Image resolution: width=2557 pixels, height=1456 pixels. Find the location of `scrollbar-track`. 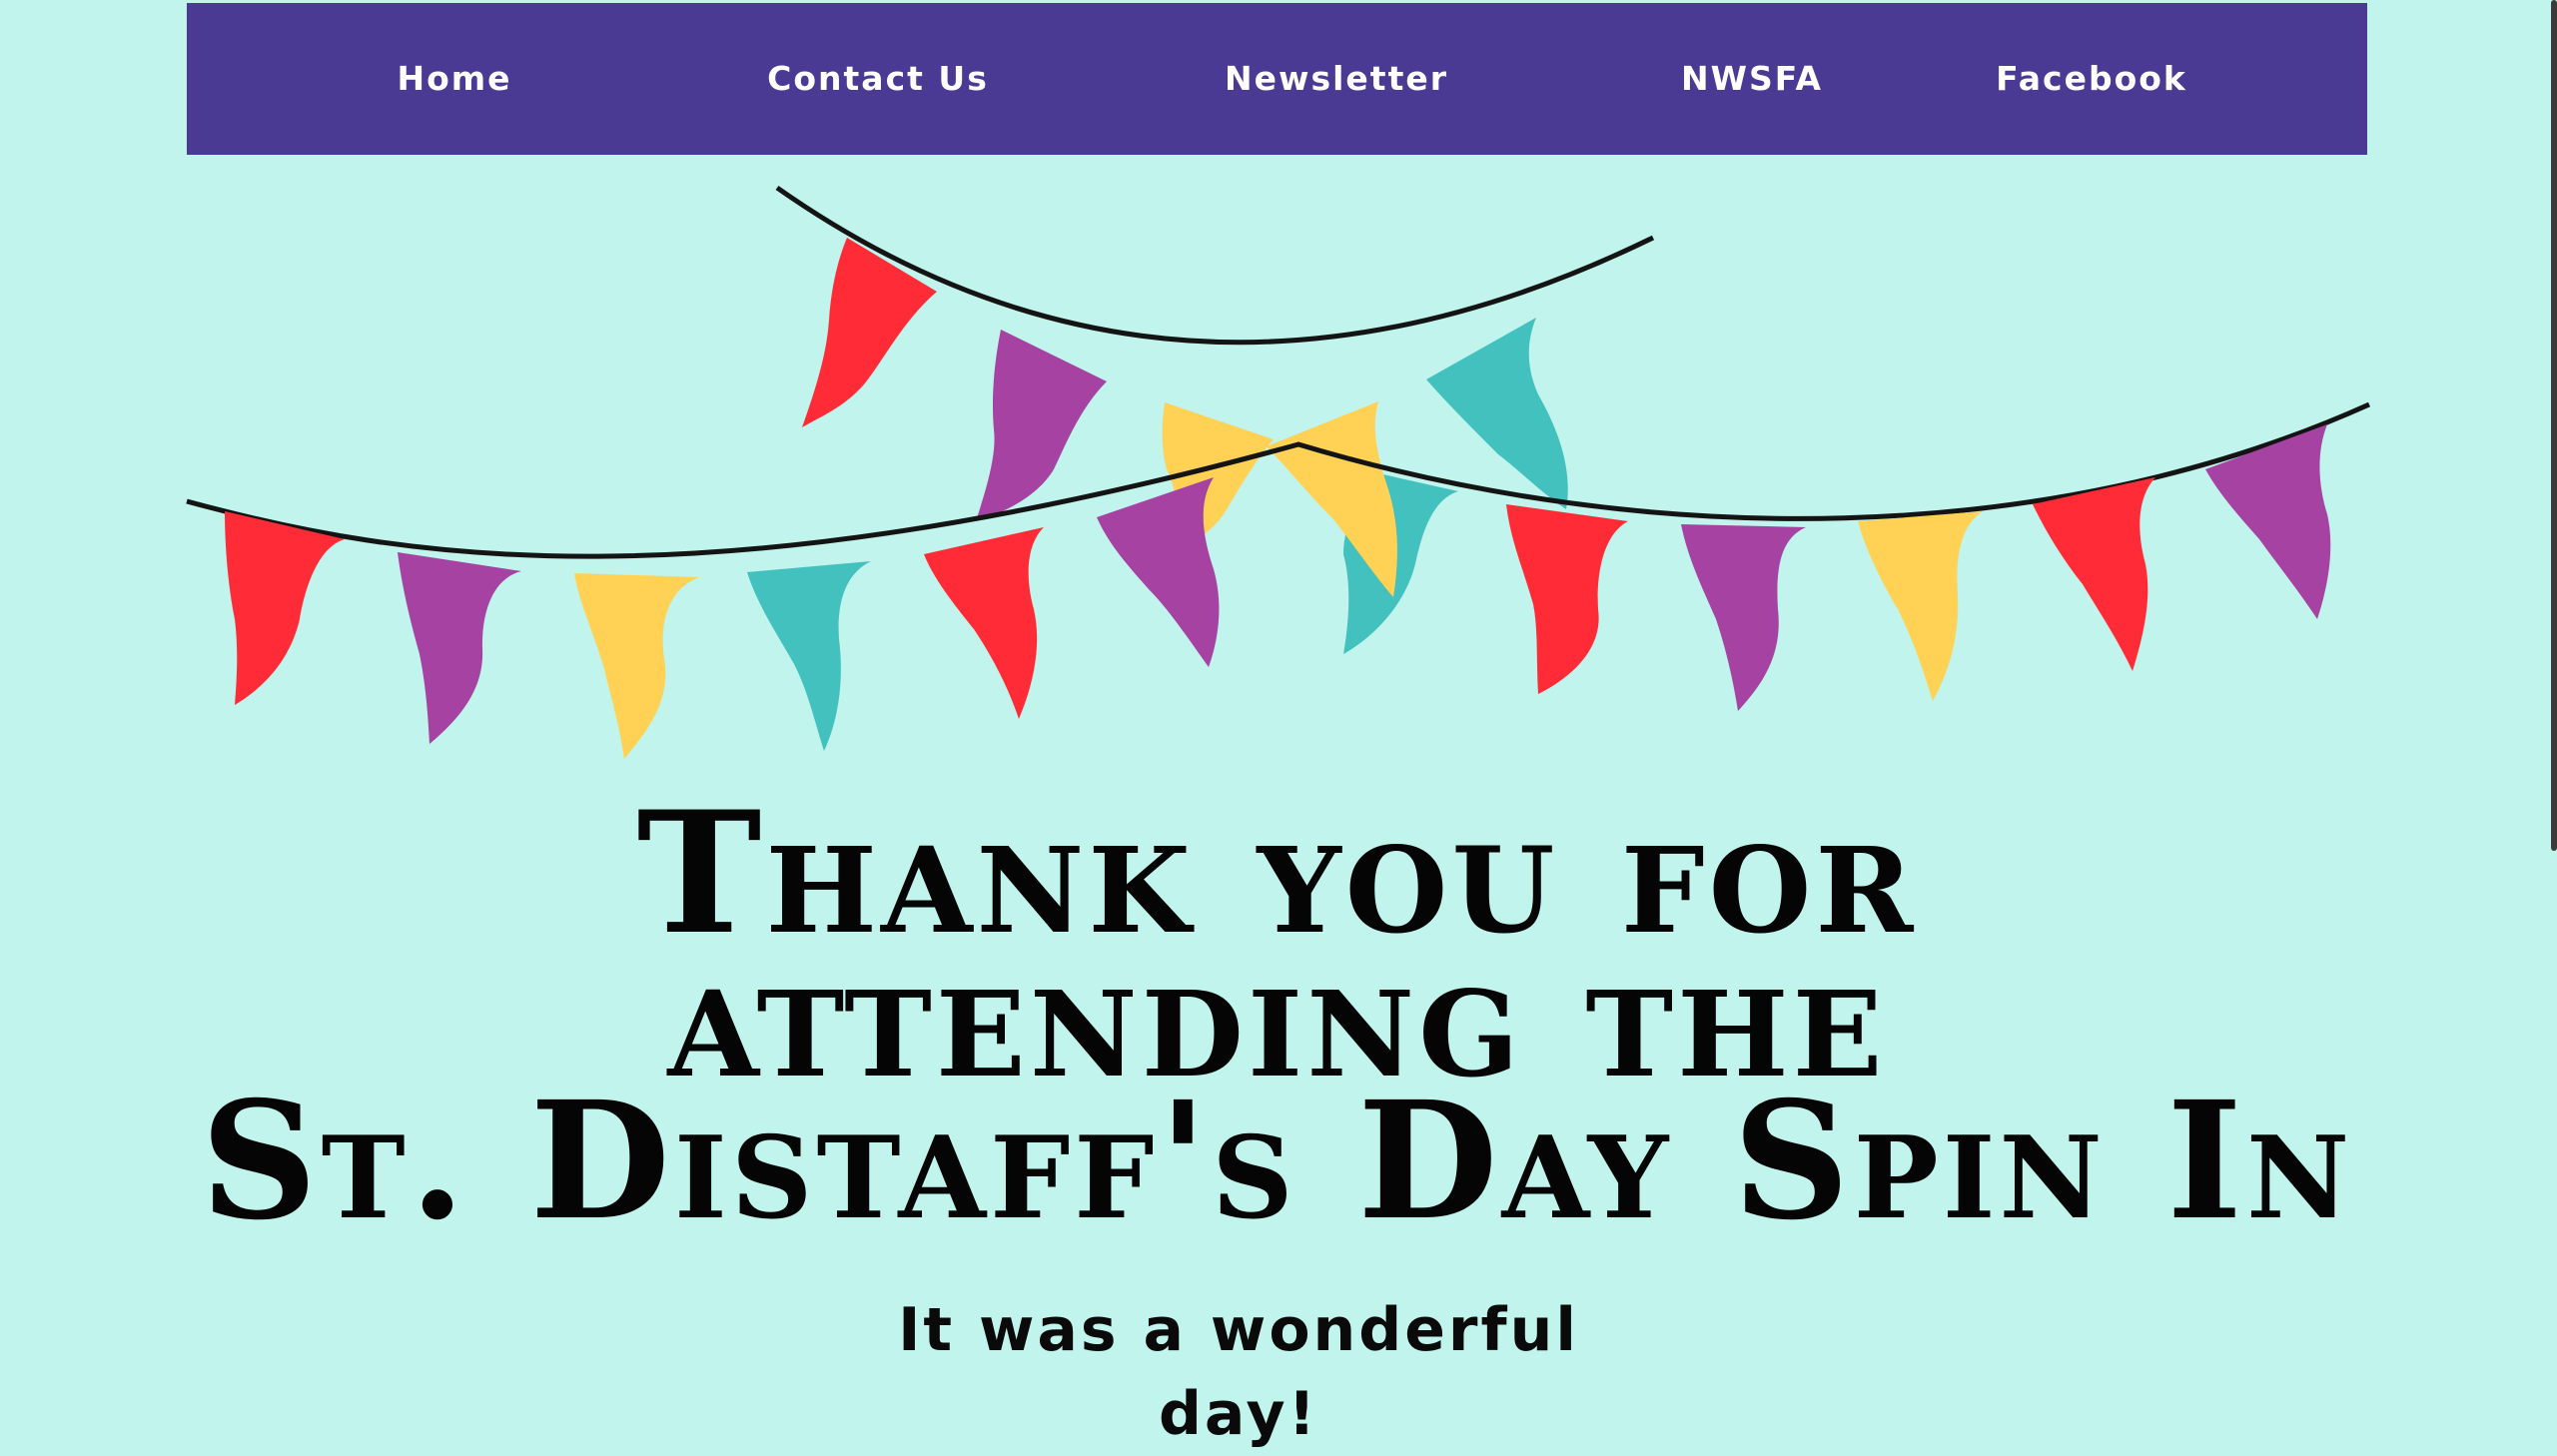

scrollbar-track is located at coordinates (2553, 702).